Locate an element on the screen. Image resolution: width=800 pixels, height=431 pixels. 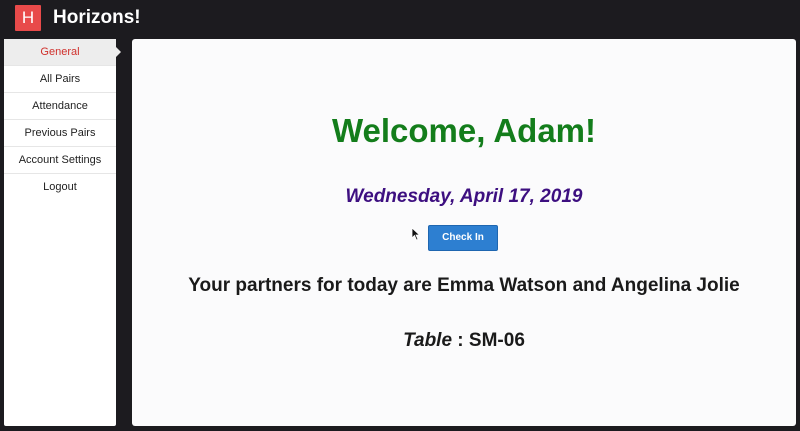
sidebar-item-previous-pairs: Previous Pairs is located at coordinates (60, 133).